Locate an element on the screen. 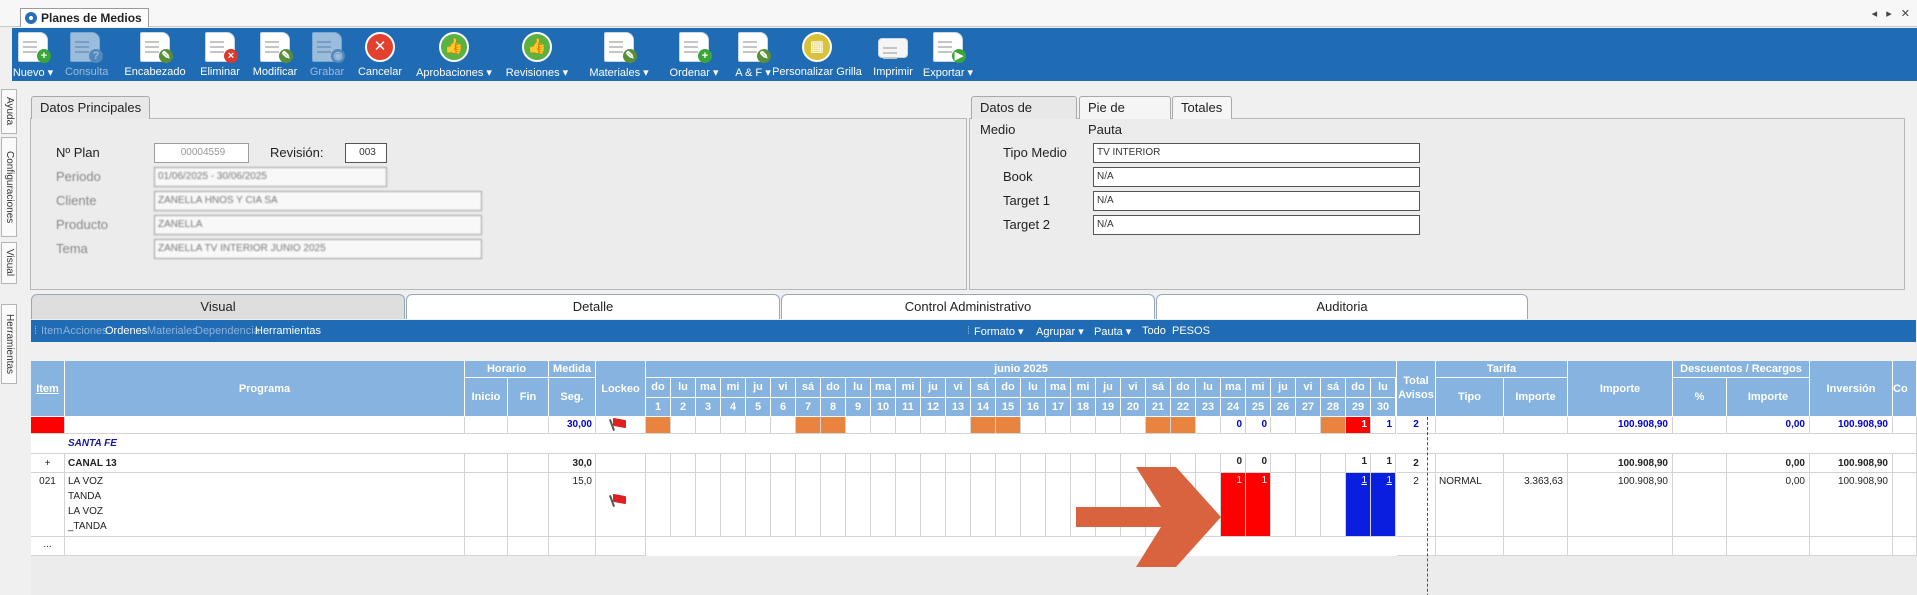  canal-row-expand: + is located at coordinates (48, 463).